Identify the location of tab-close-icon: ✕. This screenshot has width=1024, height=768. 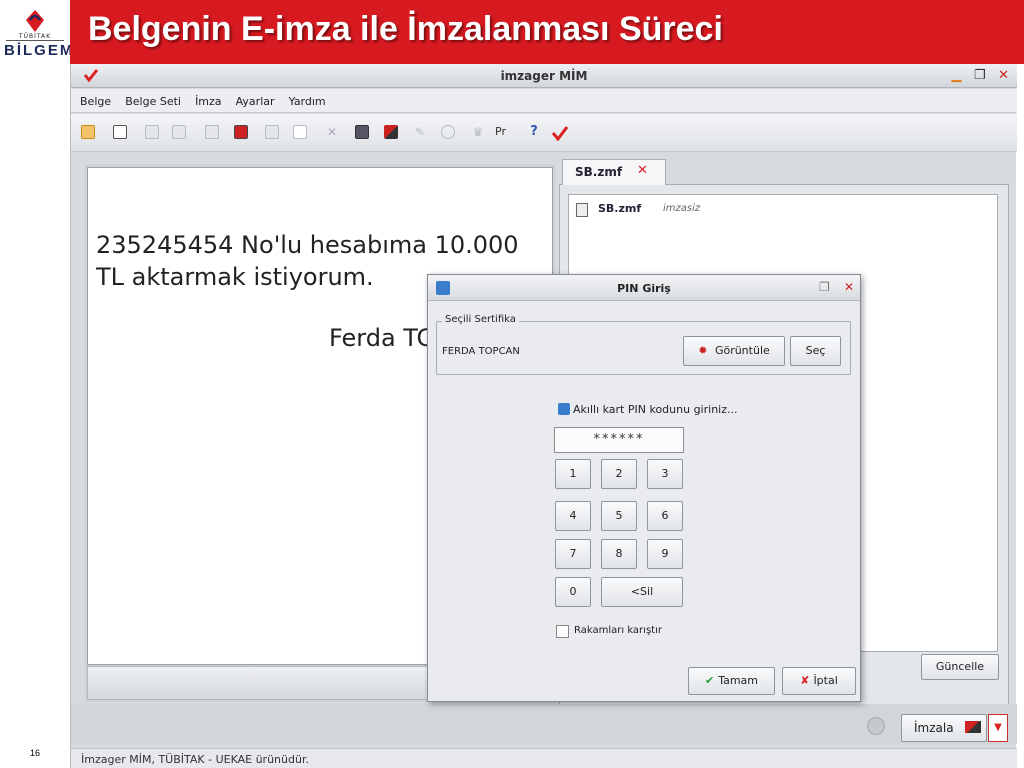
(642, 170).